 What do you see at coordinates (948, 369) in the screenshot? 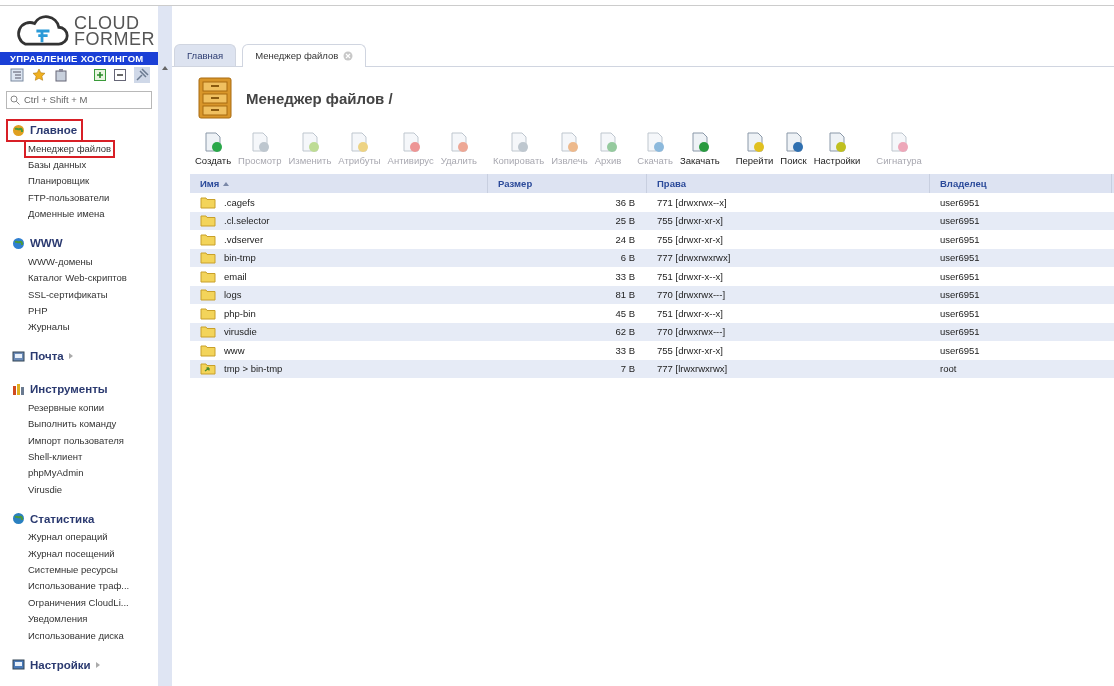
I see `table-cell: root` at bounding box center [948, 369].